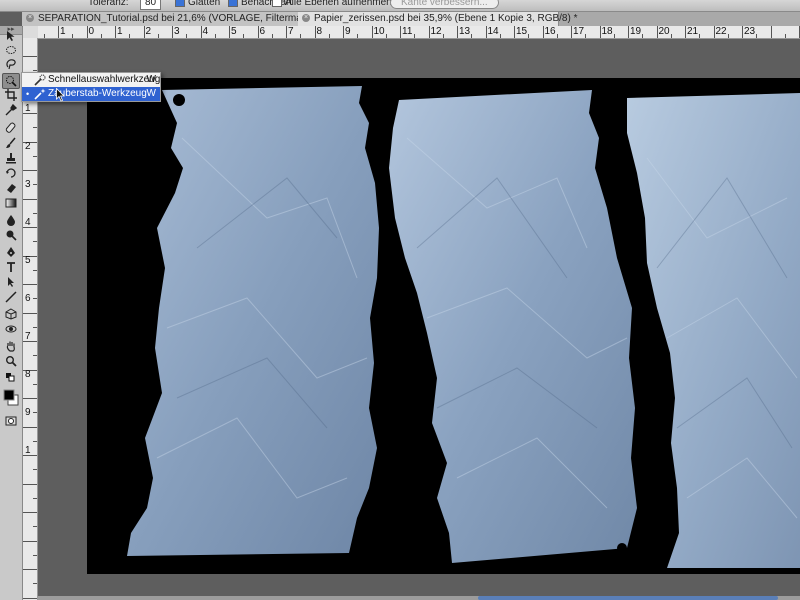 Image resolution: width=800 pixels, height=600 pixels. I want to click on eraser-tool-icon, so click(11, 188).